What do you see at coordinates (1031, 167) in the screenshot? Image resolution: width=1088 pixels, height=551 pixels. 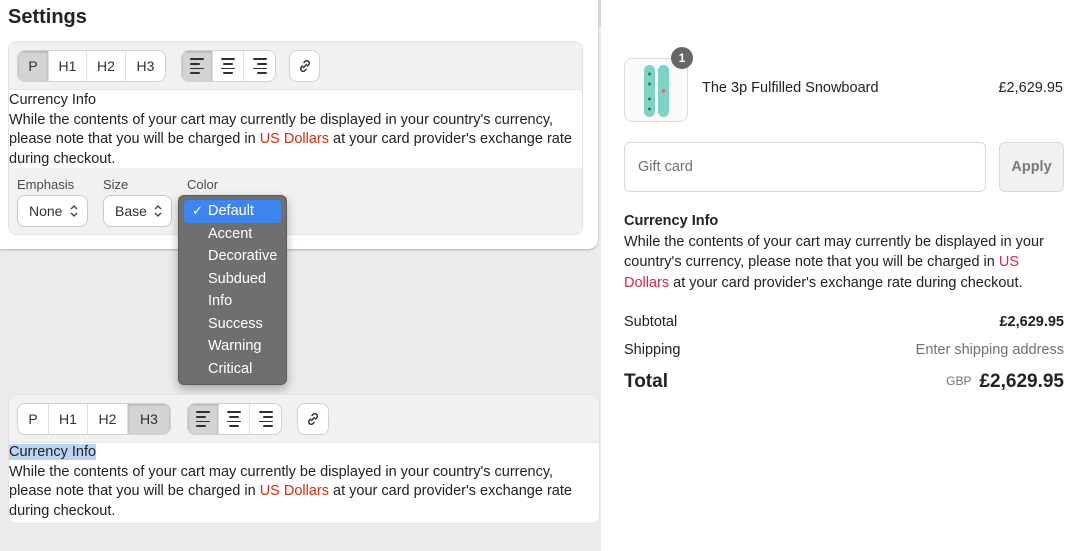 I see `apply-button: Apply` at bounding box center [1031, 167].